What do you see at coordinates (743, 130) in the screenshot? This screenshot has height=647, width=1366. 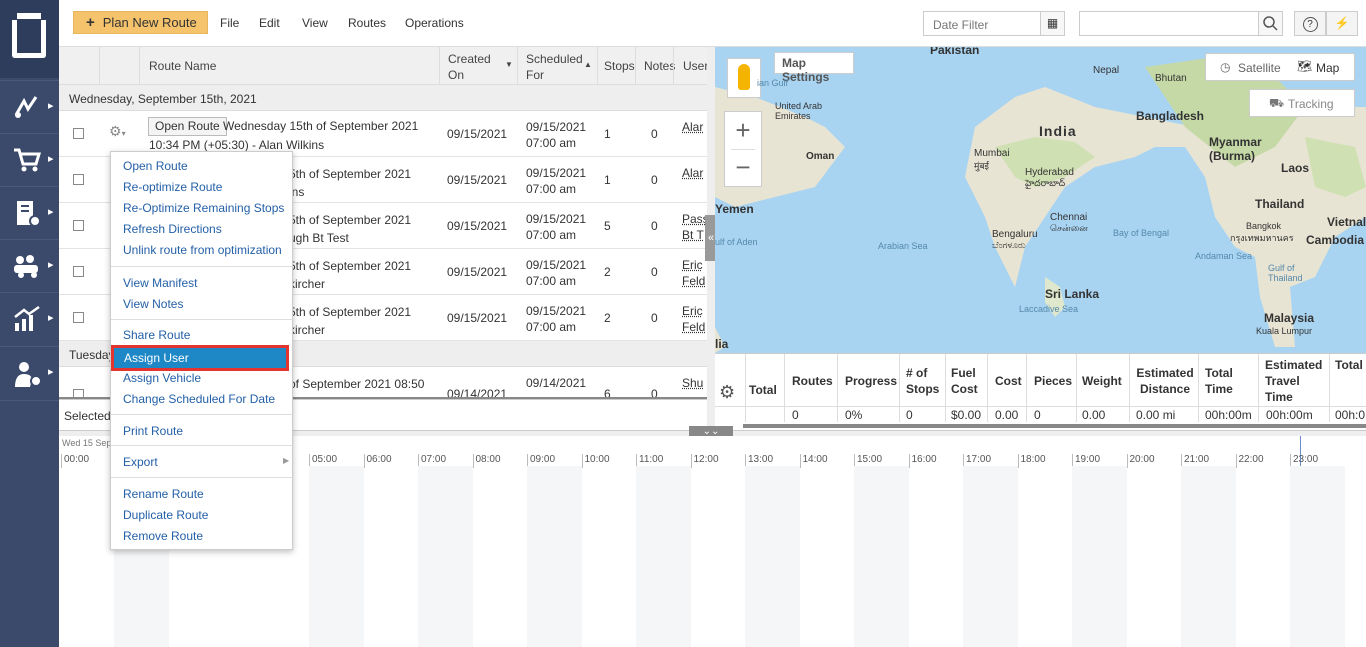 I see `zoom-in-button: +` at bounding box center [743, 130].